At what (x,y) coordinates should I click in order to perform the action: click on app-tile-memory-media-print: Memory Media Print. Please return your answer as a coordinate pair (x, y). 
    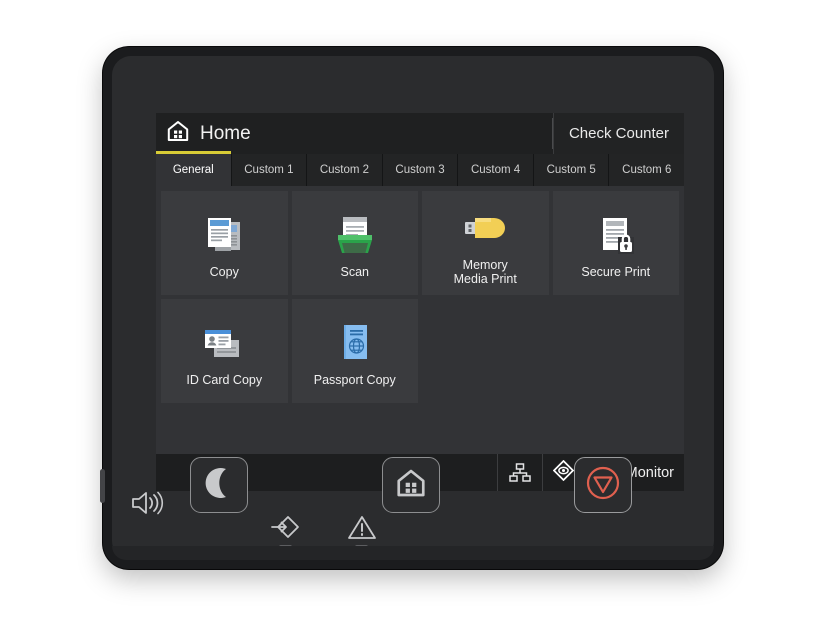
    Looking at the image, I should click on (485, 243).